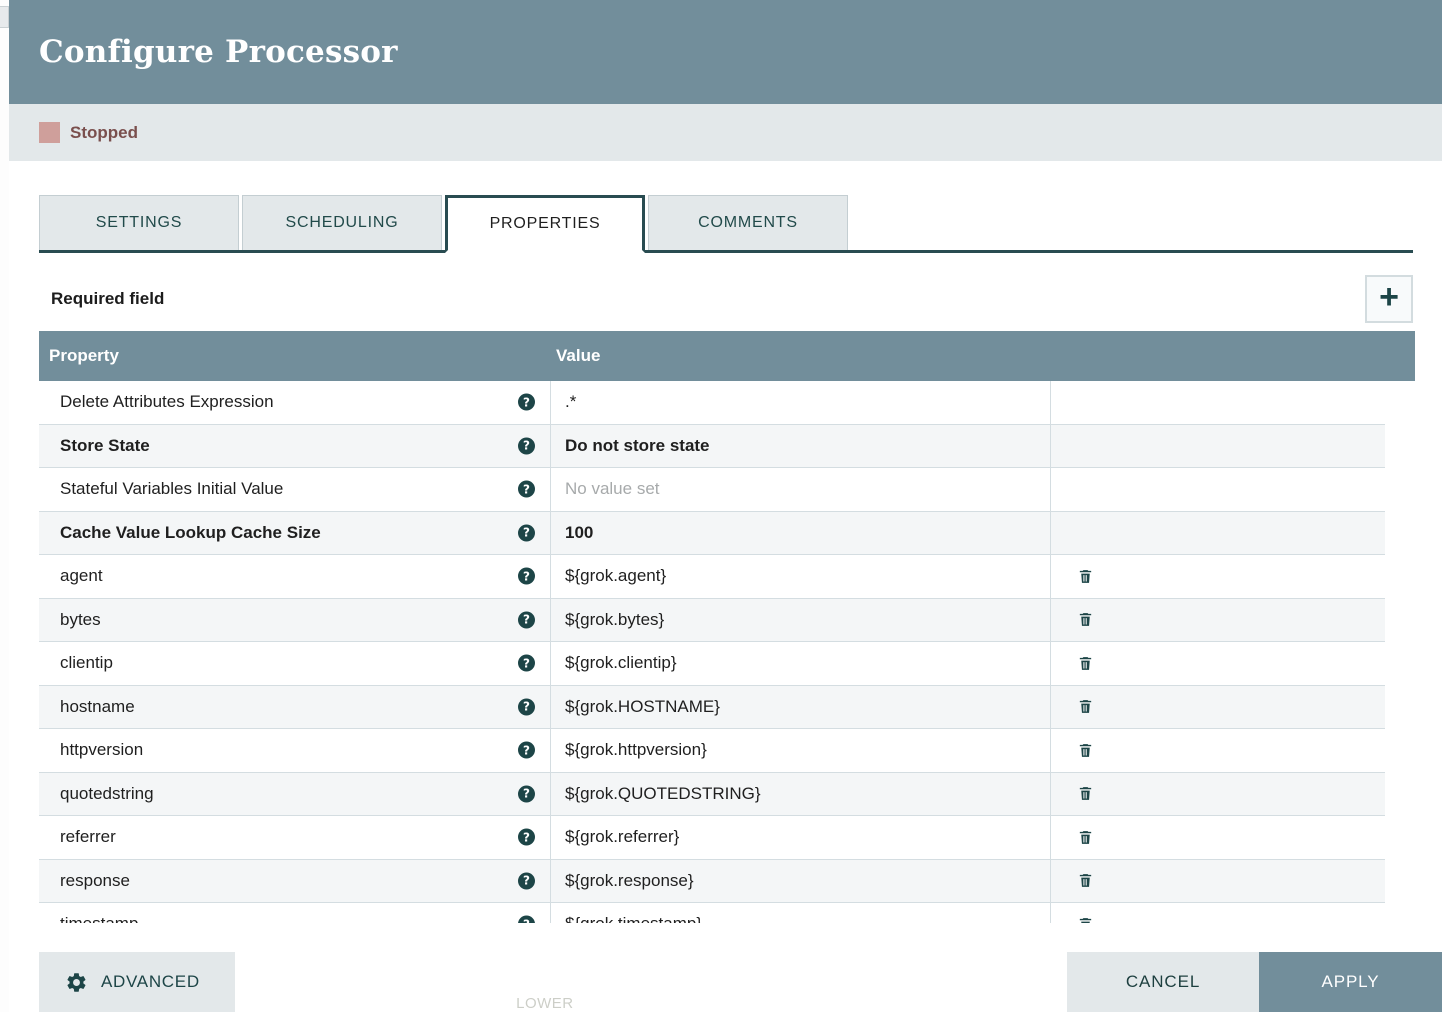 The height and width of the screenshot is (1012, 1442). Describe the element at coordinates (629, 880) in the screenshot. I see `value-text: ${grok.response}` at that location.